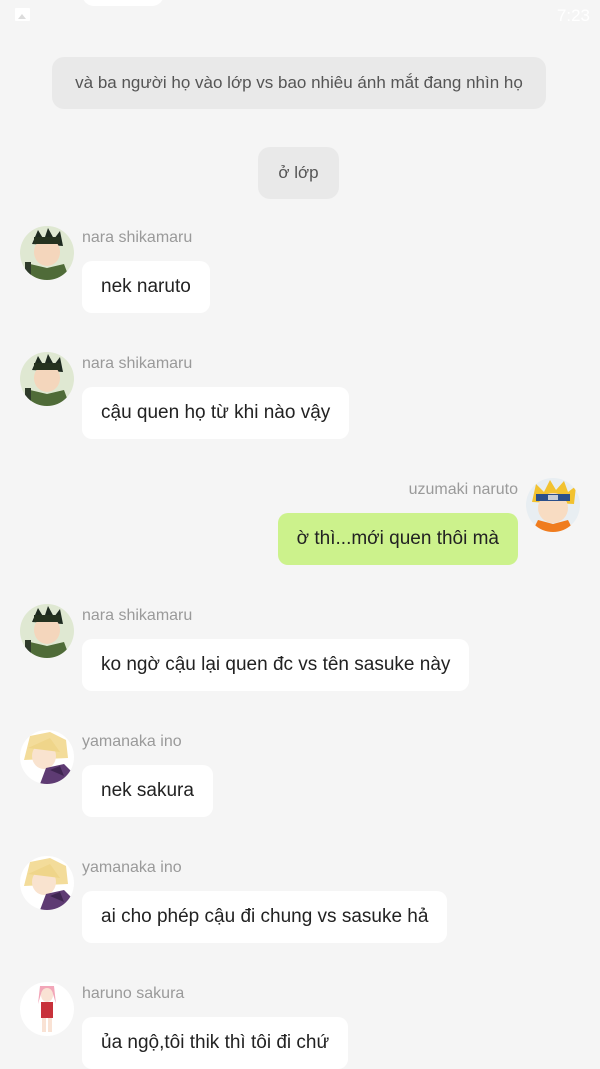 Image resolution: width=600 pixels, height=1069 pixels. I want to click on message-bubble: cậu quen họ từ khi nào vậy, so click(216, 413).